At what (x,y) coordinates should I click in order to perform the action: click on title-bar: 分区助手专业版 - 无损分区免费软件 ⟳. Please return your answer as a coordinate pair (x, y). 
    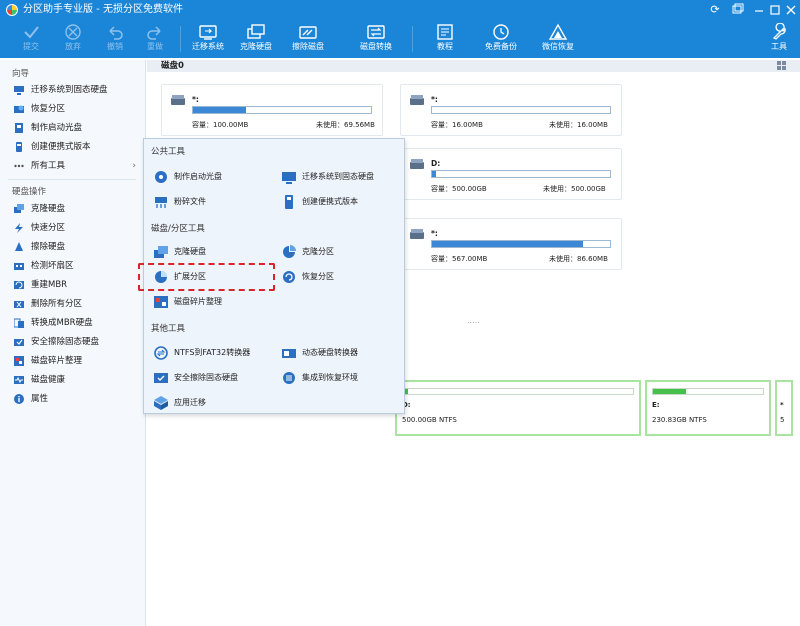
    Looking at the image, I should click on (400, 10).